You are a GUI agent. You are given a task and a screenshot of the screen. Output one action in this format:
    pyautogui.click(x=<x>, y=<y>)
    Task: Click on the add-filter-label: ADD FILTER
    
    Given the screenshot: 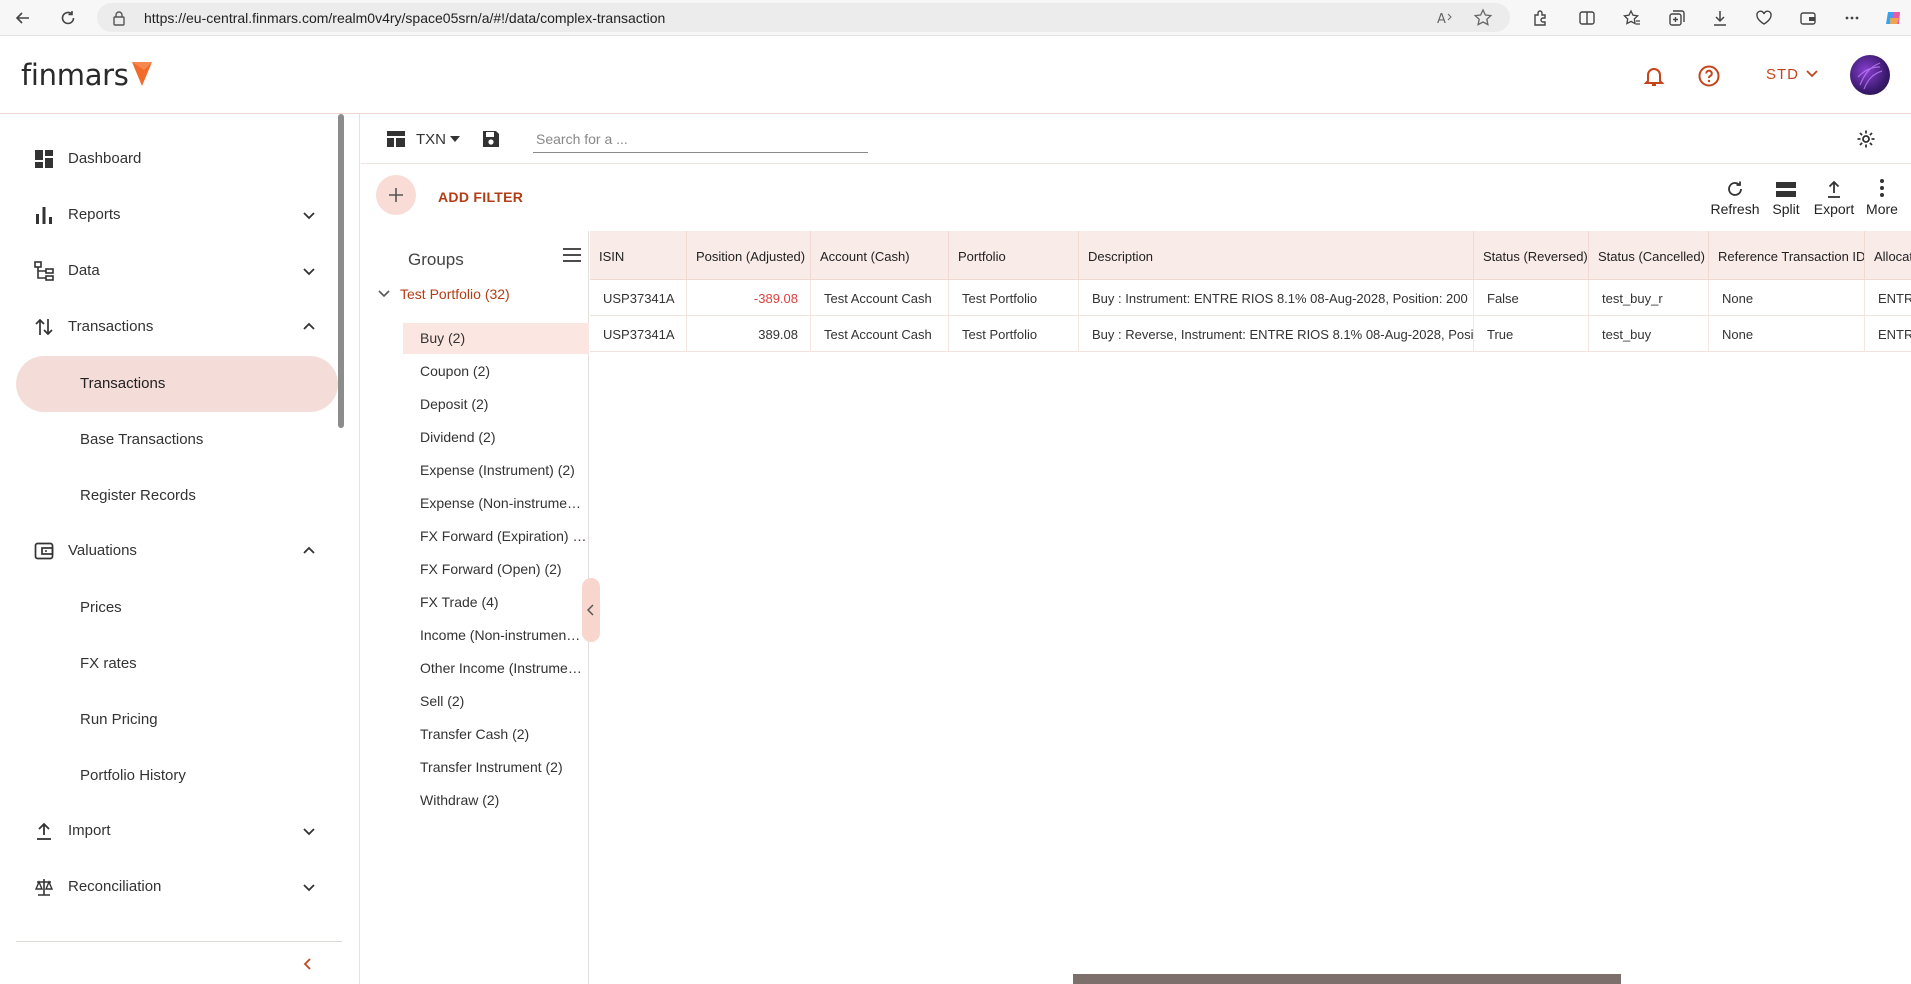 What is the action you would take?
    pyautogui.click(x=480, y=197)
    